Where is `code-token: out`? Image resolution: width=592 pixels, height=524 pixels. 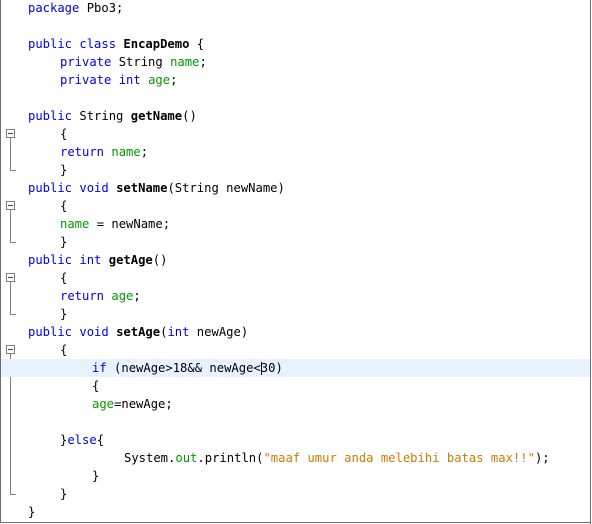
code-token: out is located at coordinates (186, 458).